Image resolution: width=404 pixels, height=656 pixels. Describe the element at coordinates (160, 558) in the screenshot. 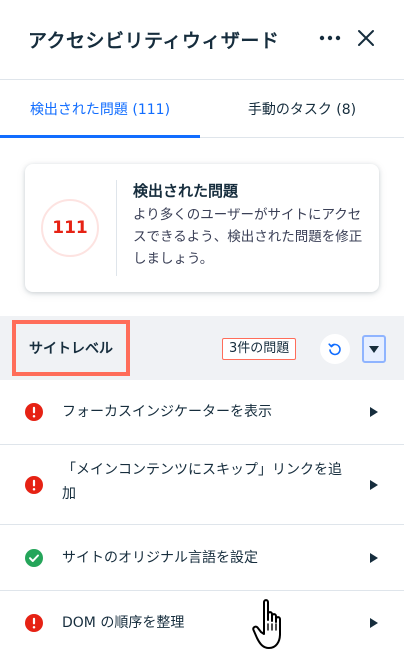

I see `issue-label: サイトのオリジナル言語を設定` at that location.